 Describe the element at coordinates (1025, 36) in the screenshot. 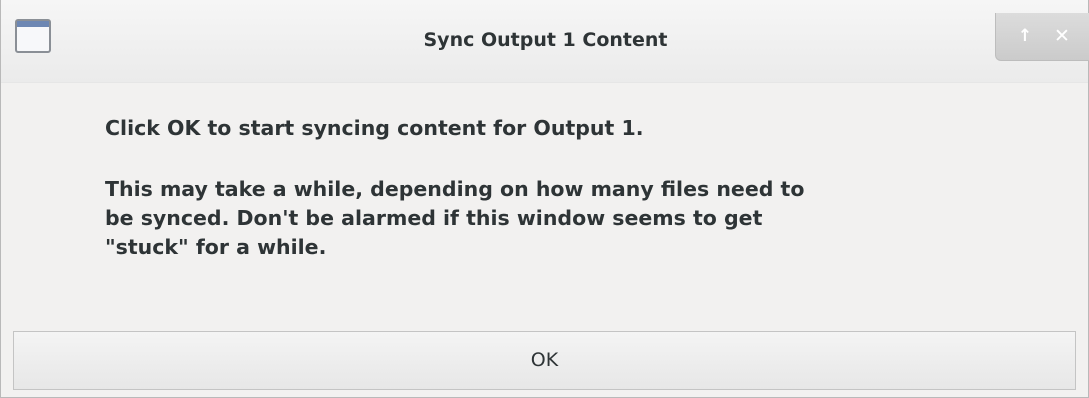

I see `arrow-up-icon: ↑` at that location.